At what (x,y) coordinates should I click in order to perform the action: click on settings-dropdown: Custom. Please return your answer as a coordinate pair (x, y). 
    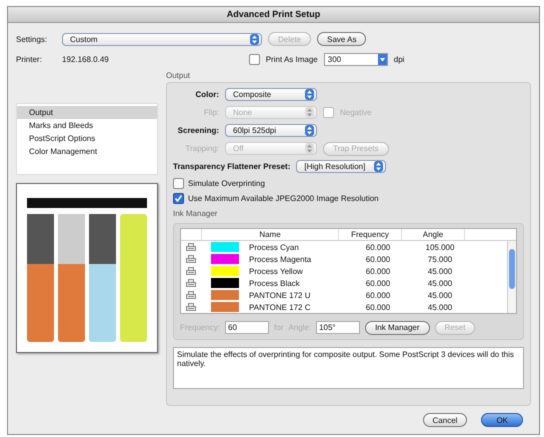
    Looking at the image, I should click on (162, 39).